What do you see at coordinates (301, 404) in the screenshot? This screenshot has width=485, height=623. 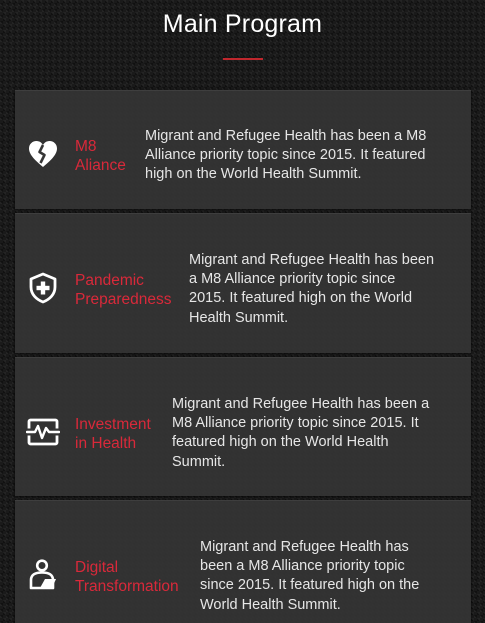 I see `card-text-line: Migrant and Refugee Health has been a` at bounding box center [301, 404].